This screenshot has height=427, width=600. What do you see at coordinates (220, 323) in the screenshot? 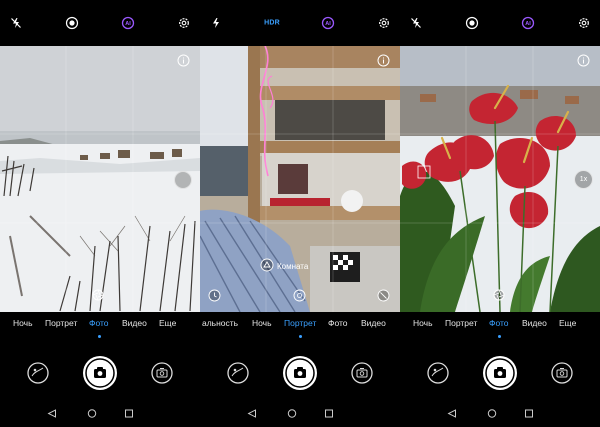
I see `mode-ar-reality: альность` at bounding box center [220, 323].